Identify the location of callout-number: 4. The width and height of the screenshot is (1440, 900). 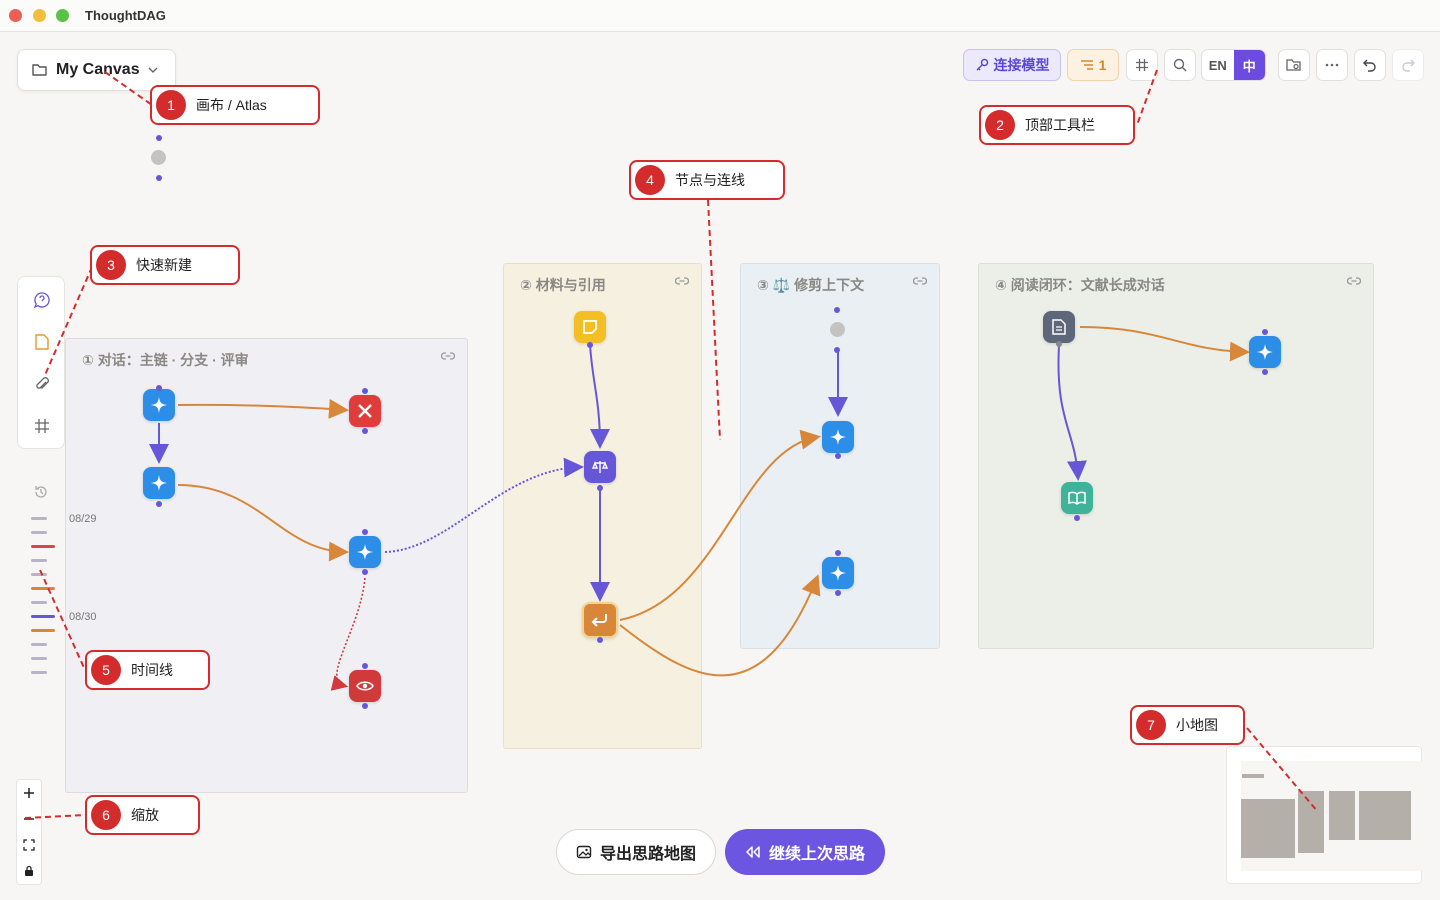
(650, 180).